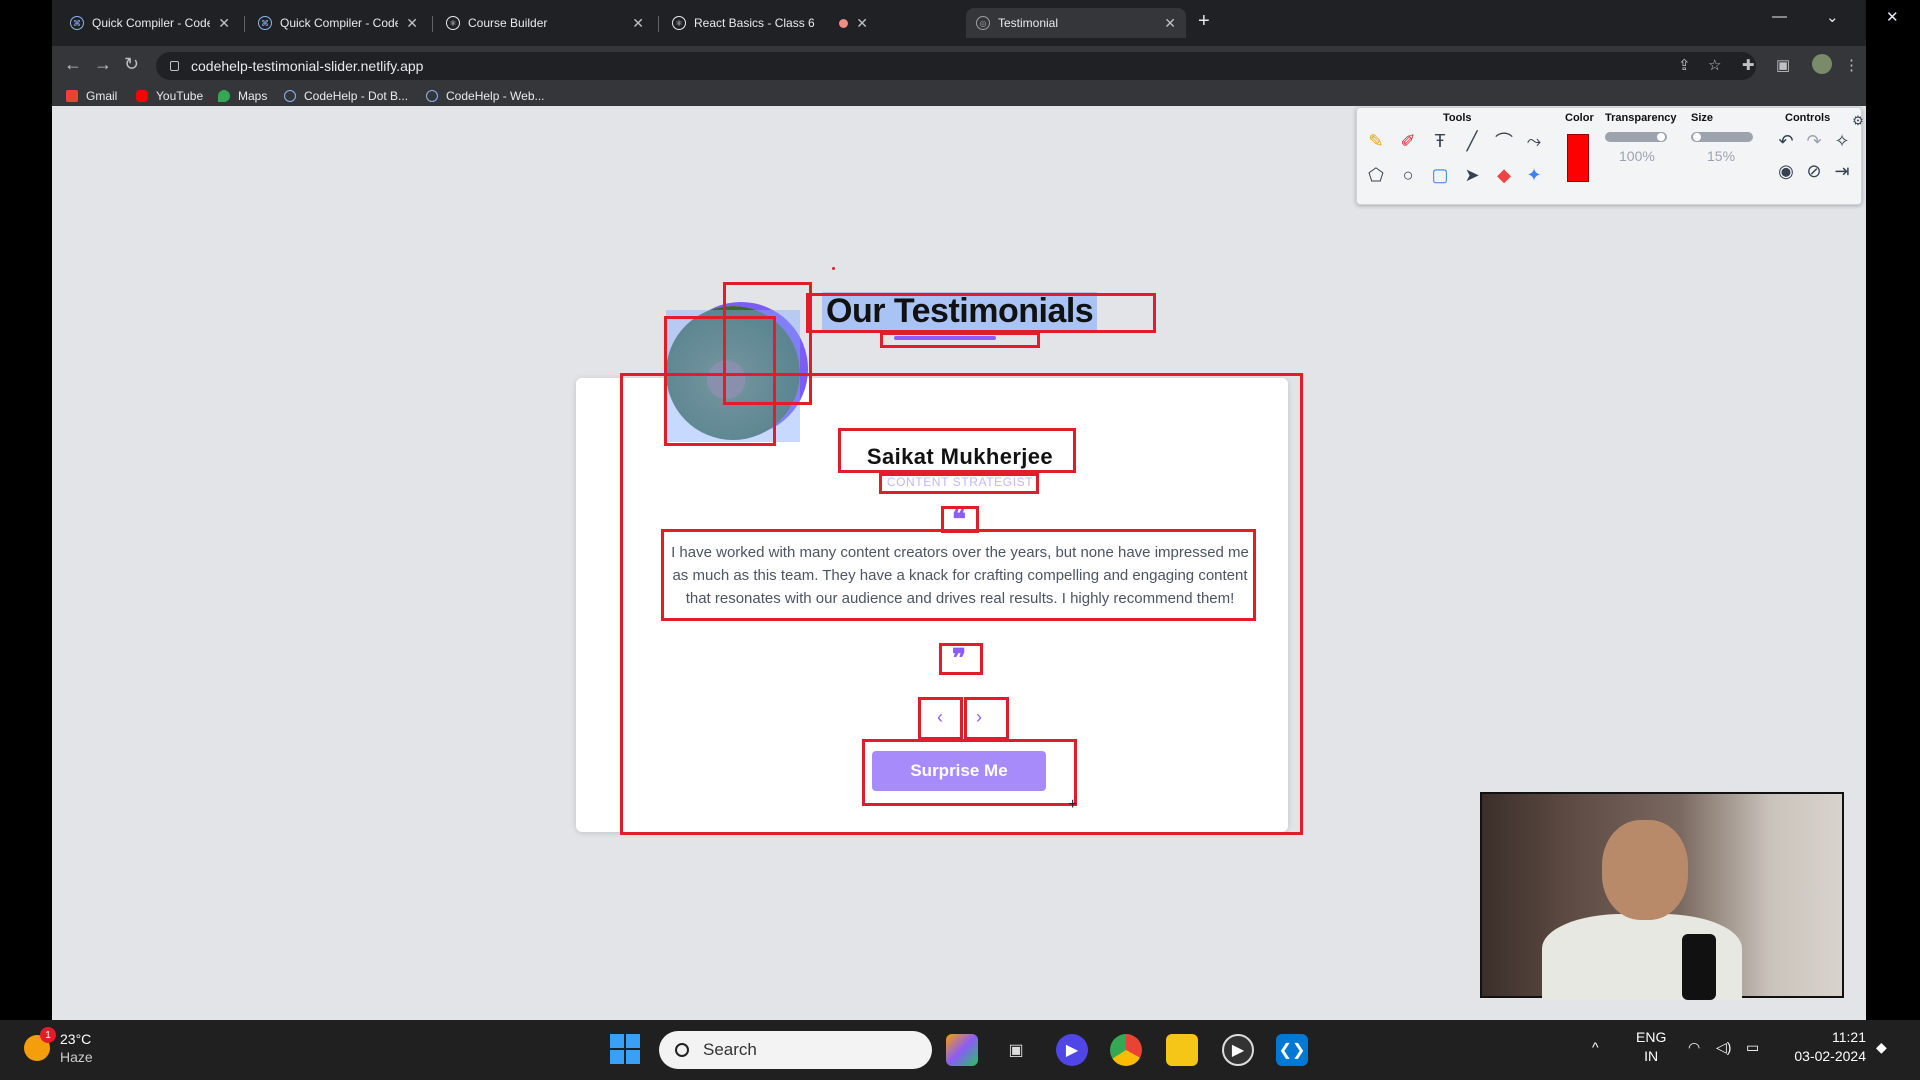 Image resolution: width=1920 pixels, height=1080 pixels. I want to click on codehelp-favicon-icon: ⌘, so click(265, 23).